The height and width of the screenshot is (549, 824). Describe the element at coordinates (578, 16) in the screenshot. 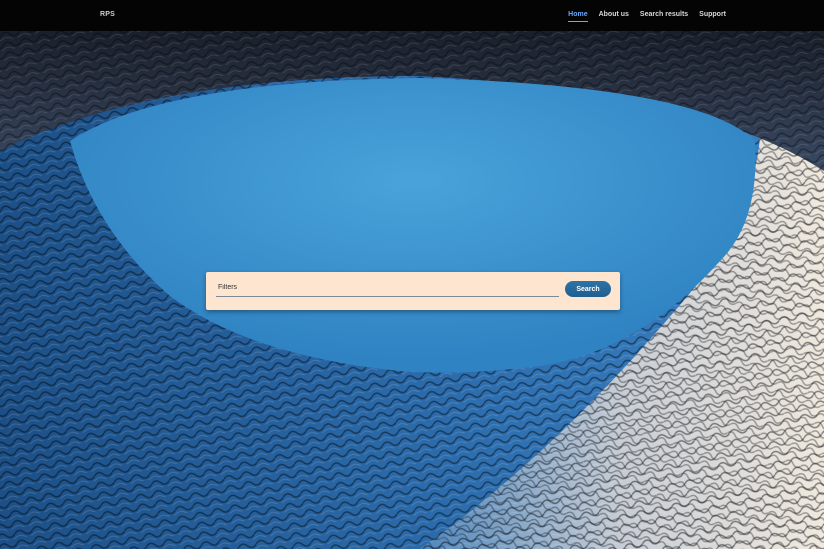

I see `nav-link-home: Home` at that location.